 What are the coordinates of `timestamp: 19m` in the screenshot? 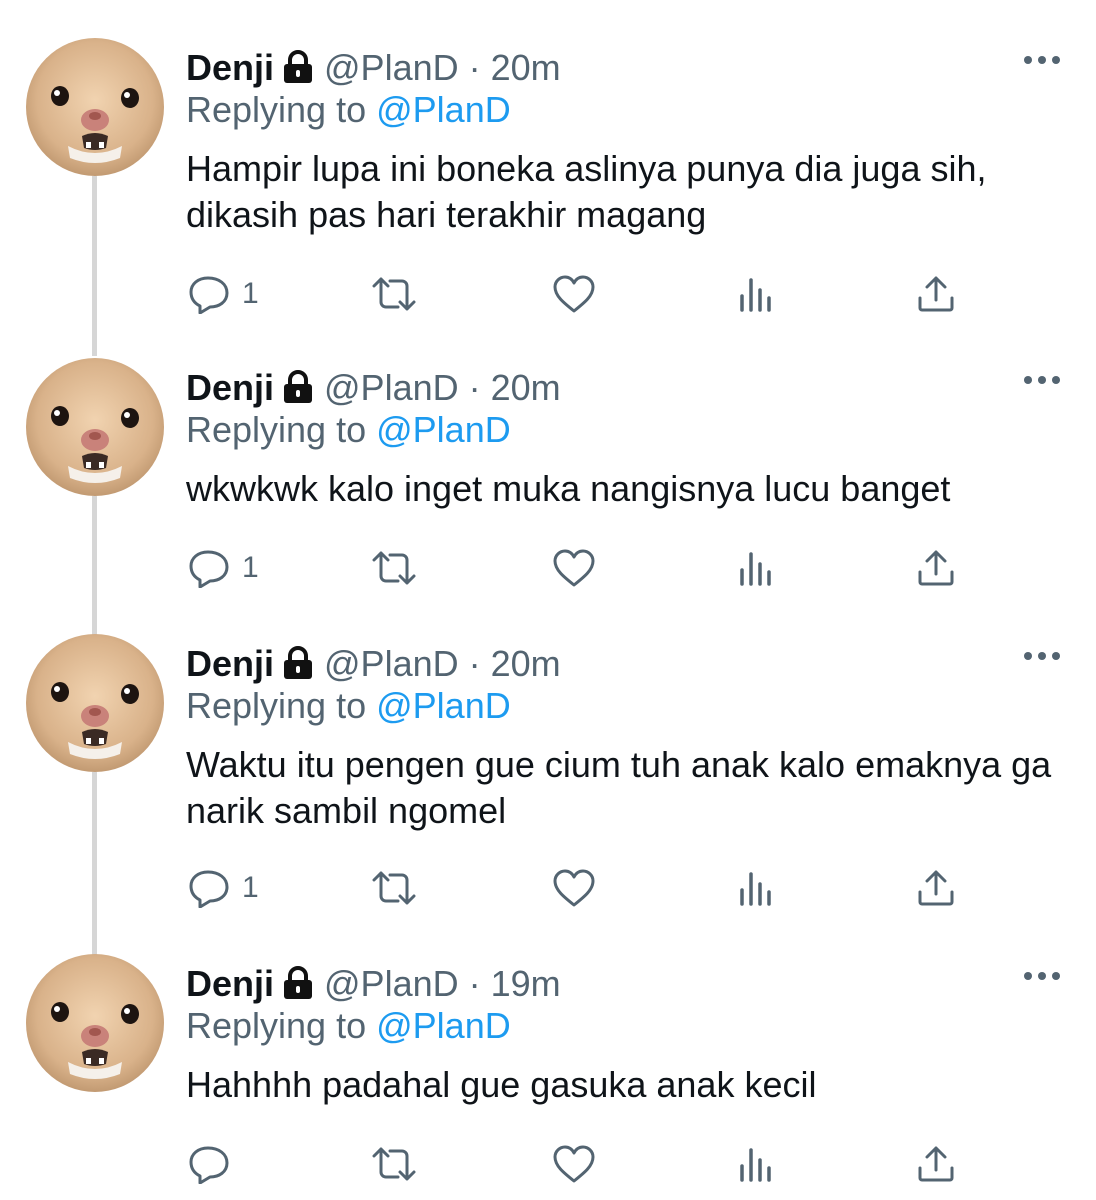 It's located at (526, 983).